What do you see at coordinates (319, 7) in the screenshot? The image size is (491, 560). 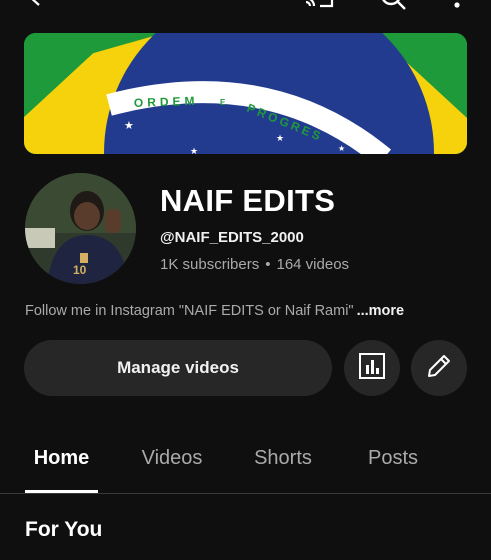 I see `cast-icon` at bounding box center [319, 7].